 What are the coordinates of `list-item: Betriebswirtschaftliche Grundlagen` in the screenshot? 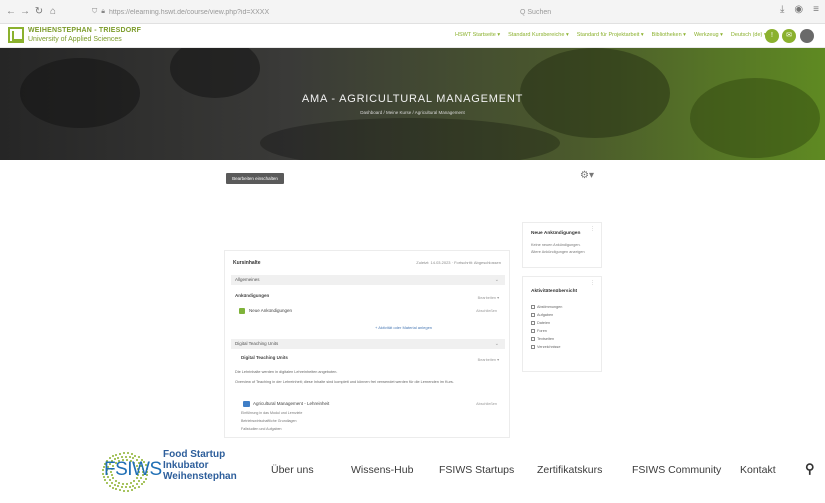 It's located at (269, 421).